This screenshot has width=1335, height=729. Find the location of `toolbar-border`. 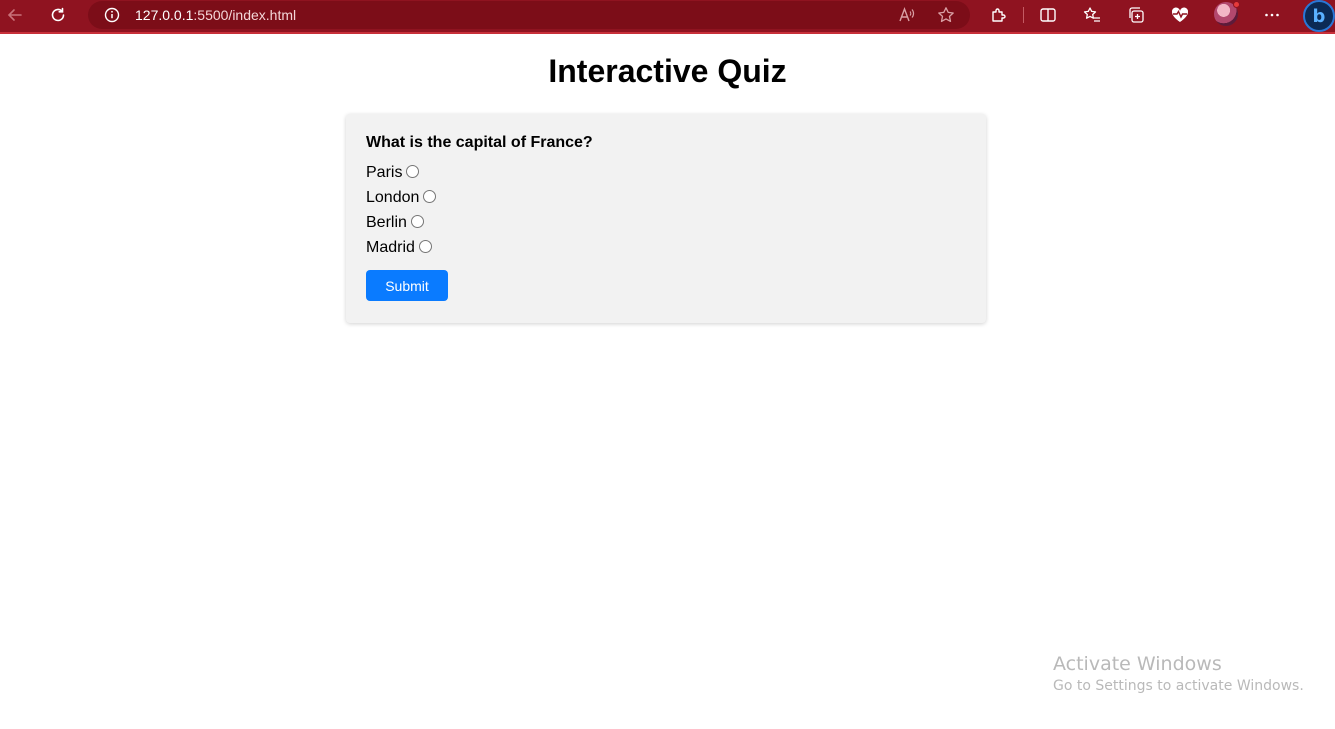

toolbar-border is located at coordinates (667, 33).